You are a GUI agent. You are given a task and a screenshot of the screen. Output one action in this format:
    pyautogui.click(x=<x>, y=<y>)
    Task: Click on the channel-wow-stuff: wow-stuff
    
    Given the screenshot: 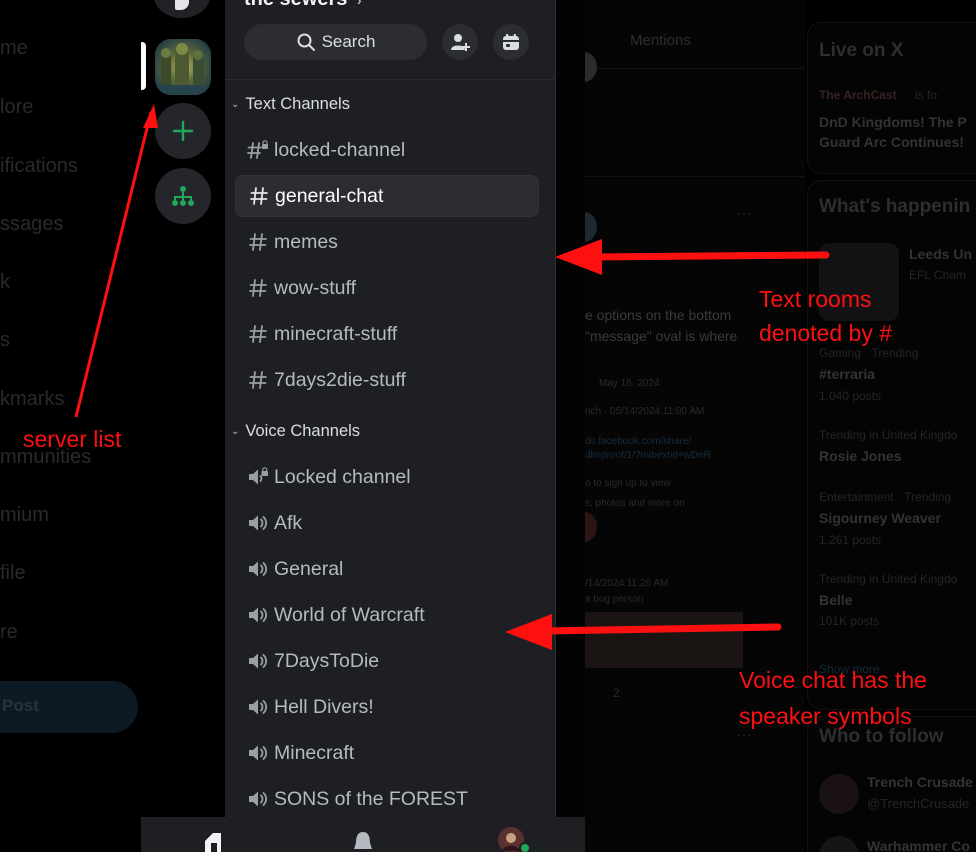 What is the action you would take?
    pyautogui.click(x=387, y=288)
    